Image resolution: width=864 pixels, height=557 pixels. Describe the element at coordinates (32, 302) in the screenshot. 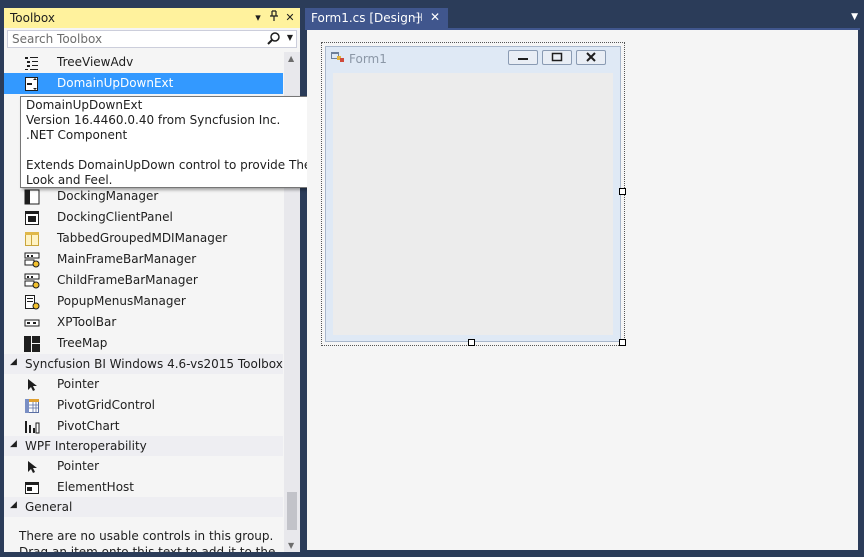

I see `popupmenus-icon` at that location.